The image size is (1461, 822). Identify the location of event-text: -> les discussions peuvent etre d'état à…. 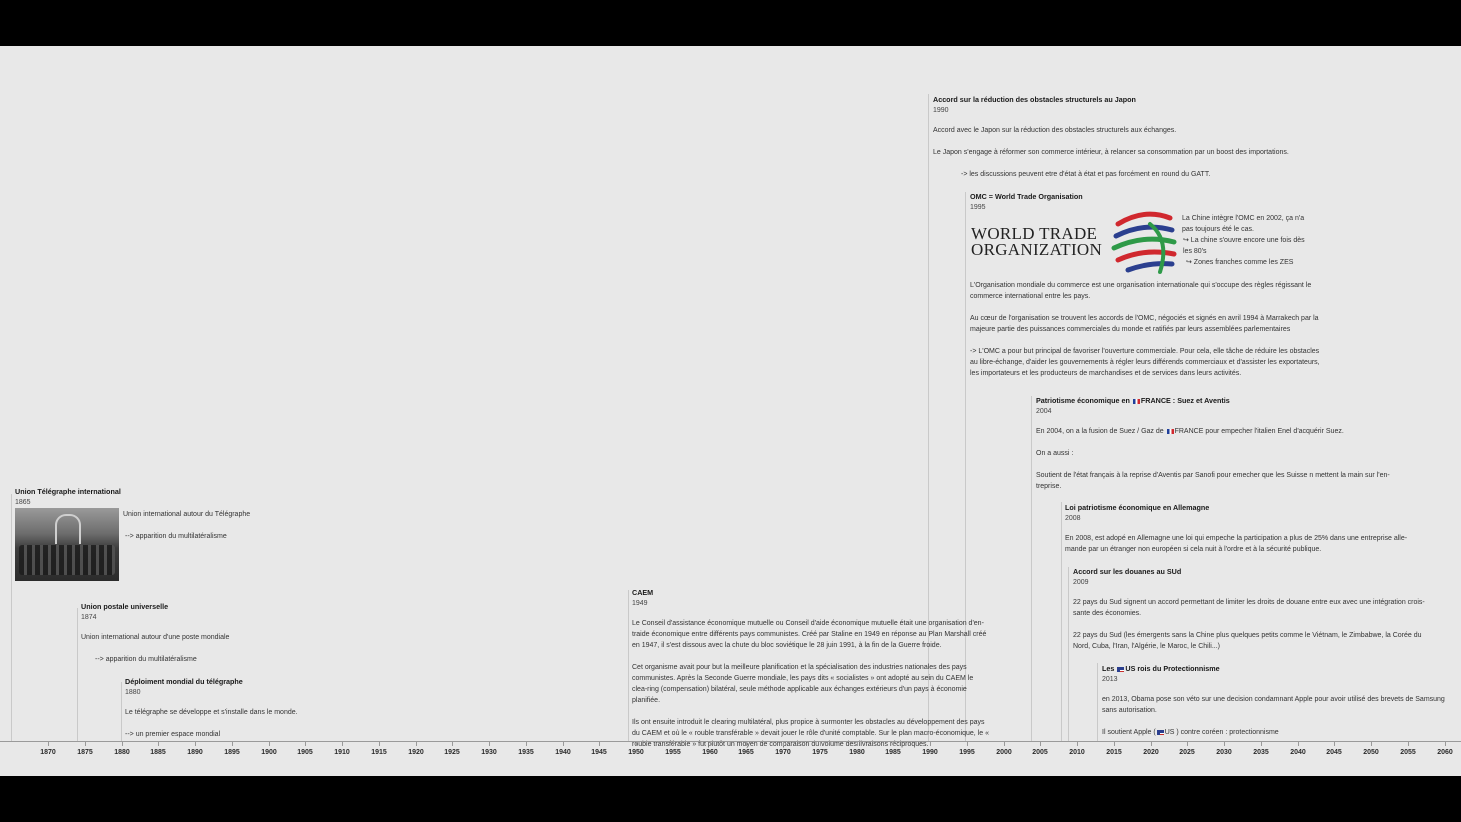
(1086, 174).